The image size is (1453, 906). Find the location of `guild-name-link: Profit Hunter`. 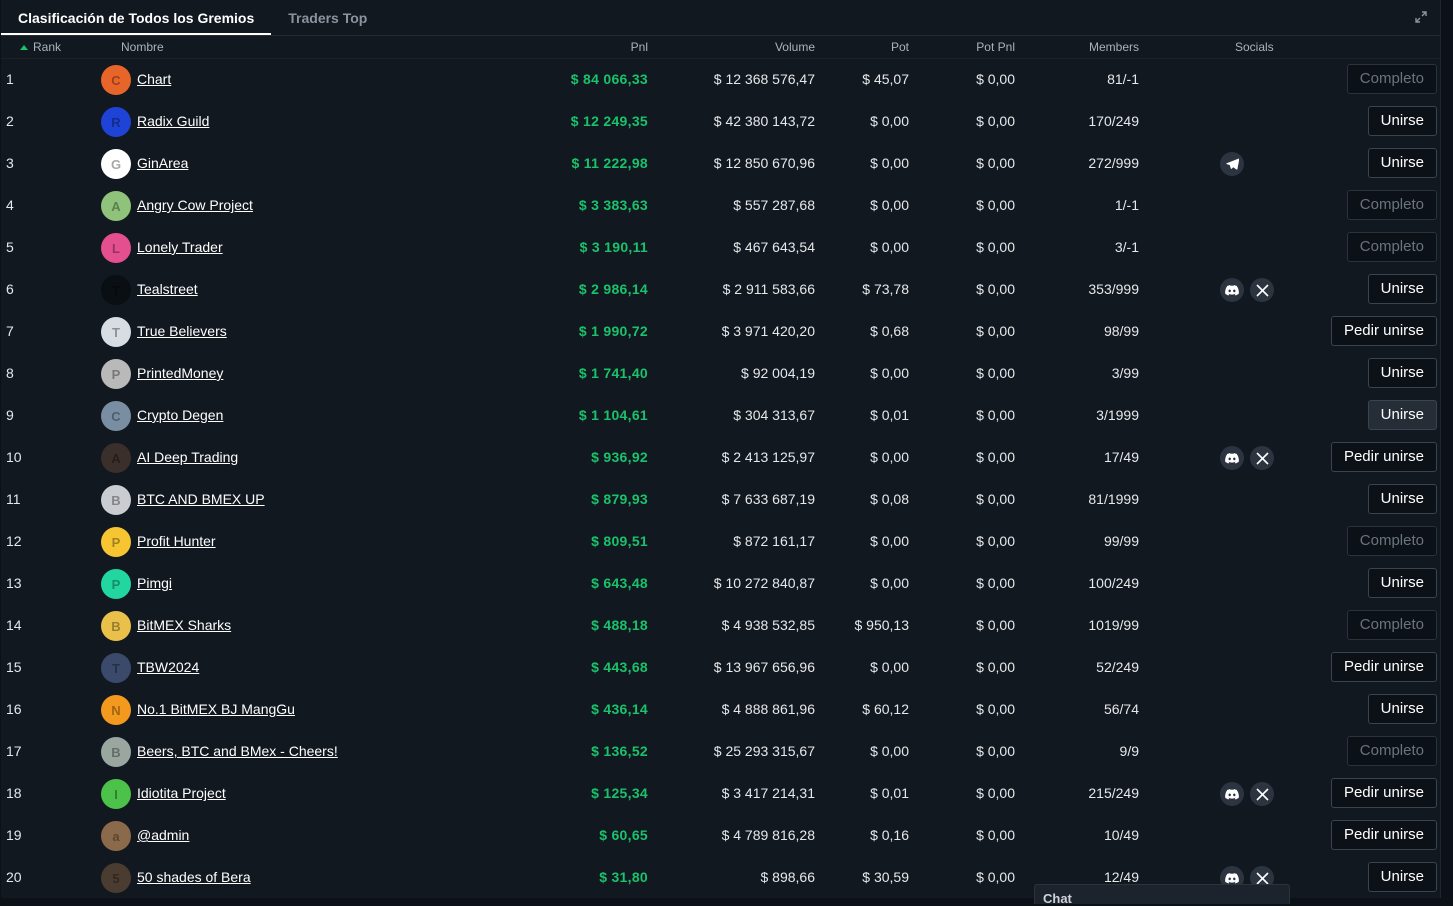

guild-name-link: Profit Hunter is located at coordinates (176, 541).